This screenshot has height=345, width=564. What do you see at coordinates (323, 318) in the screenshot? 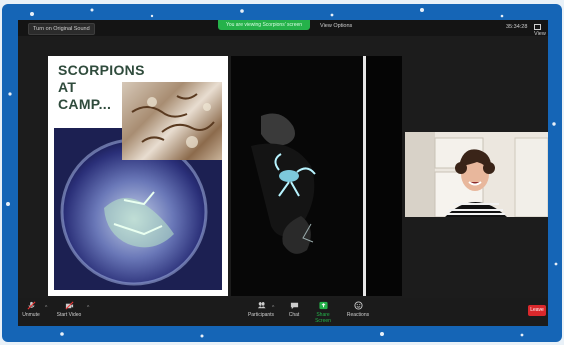
I see `share-screen-label: Share Screen` at bounding box center [323, 318].